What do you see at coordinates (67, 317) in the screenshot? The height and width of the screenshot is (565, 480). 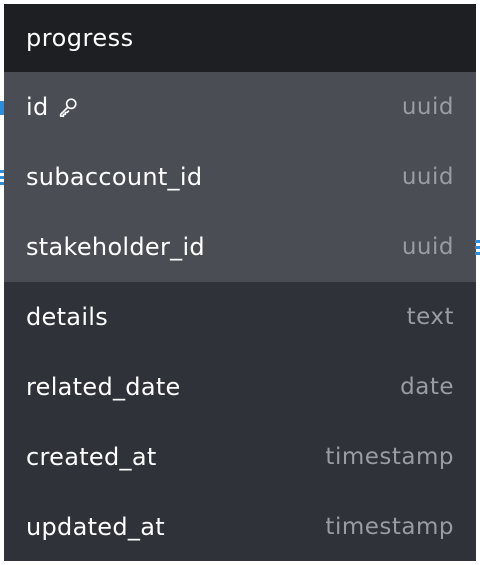 I see `column-name: details` at bounding box center [67, 317].